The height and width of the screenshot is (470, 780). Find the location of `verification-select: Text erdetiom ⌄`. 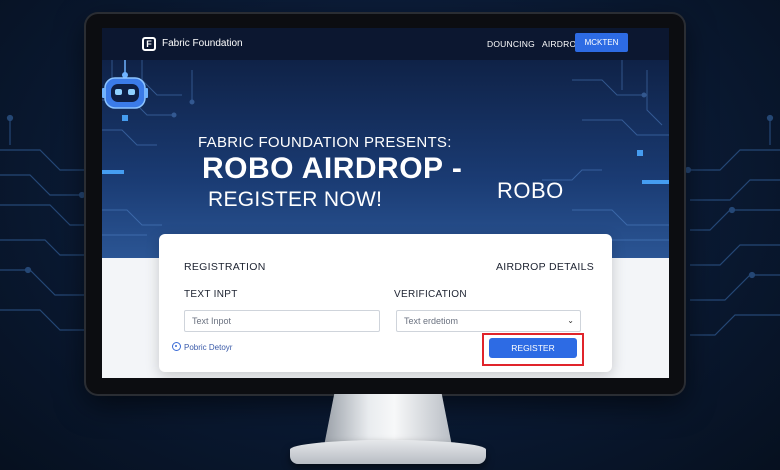

verification-select: Text erdetiom ⌄ is located at coordinates (488, 321).